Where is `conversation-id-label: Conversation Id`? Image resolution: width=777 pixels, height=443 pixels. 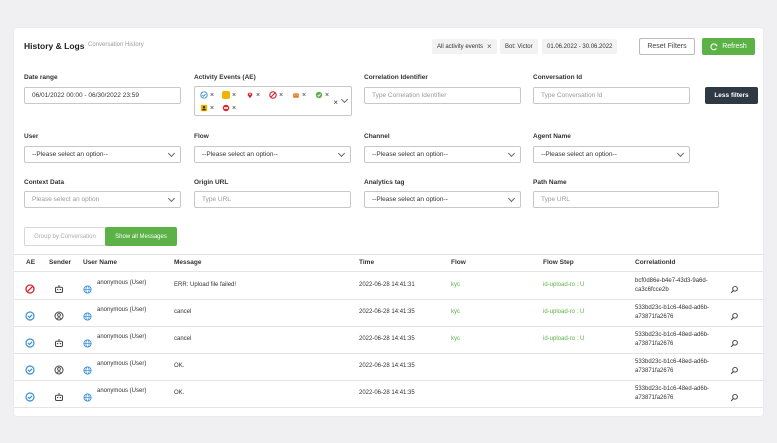
conversation-id-label: Conversation Id is located at coordinates (558, 77).